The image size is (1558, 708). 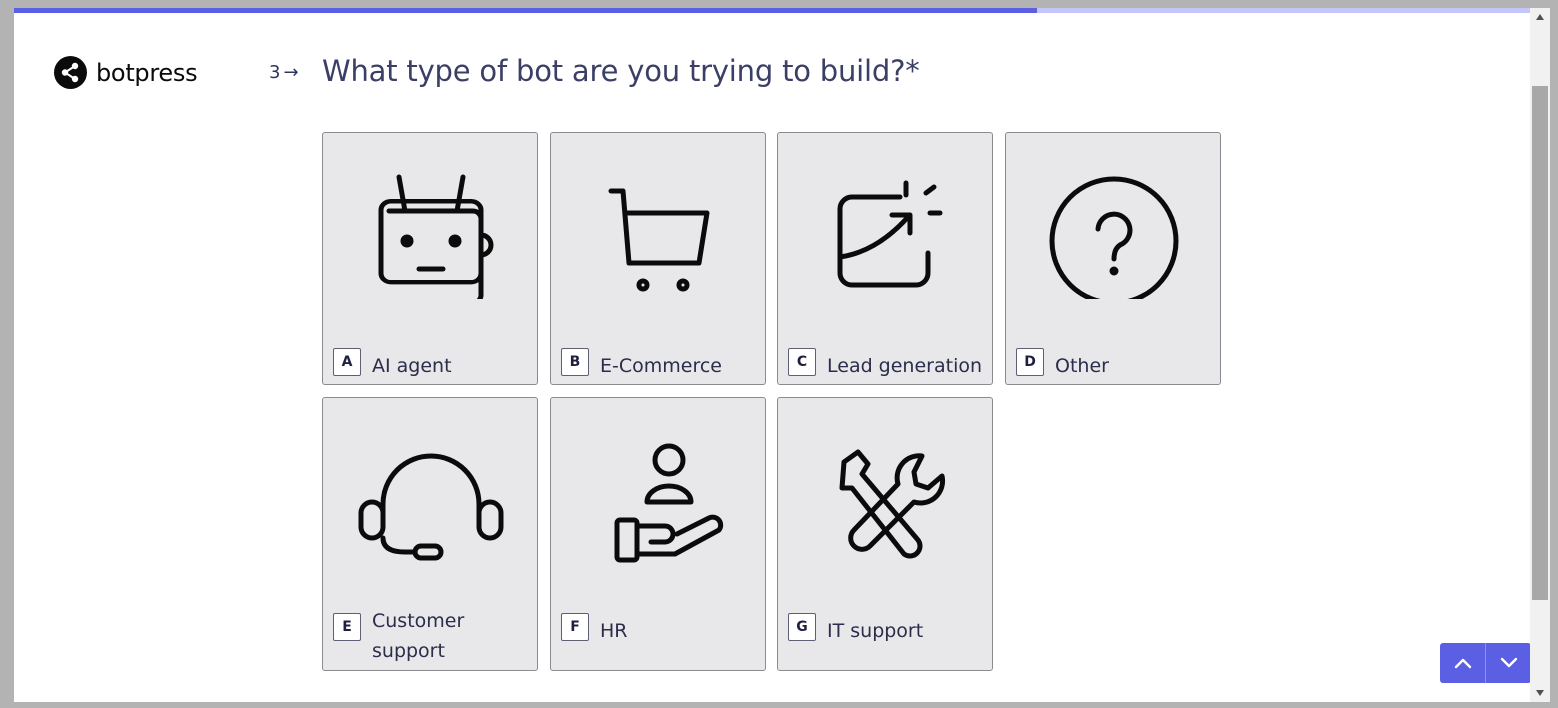 I want to click on hand-person-icon, so click(x=659, y=496).